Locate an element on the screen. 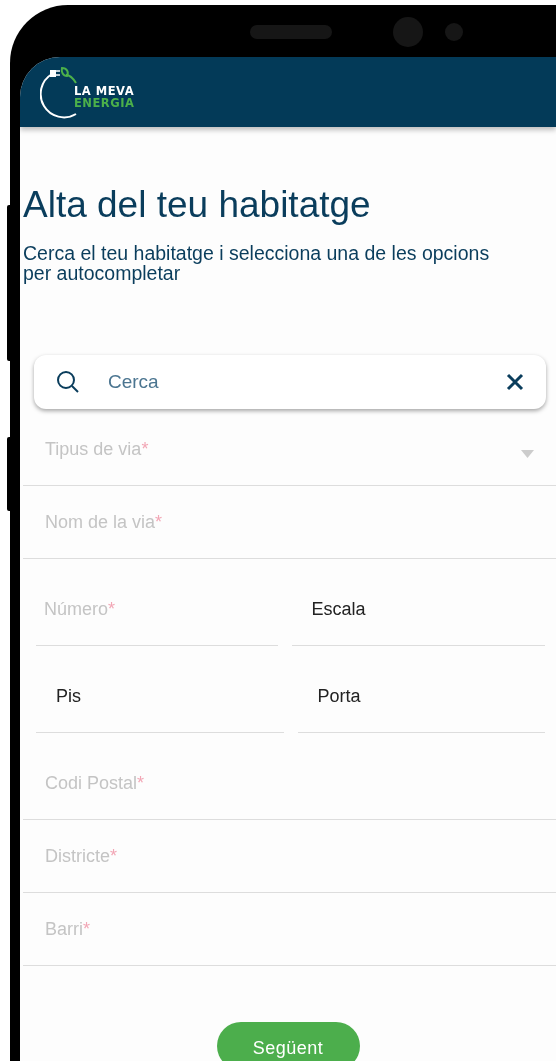 The height and width of the screenshot is (1061, 556). input-field: Número* is located at coordinates (157, 603).